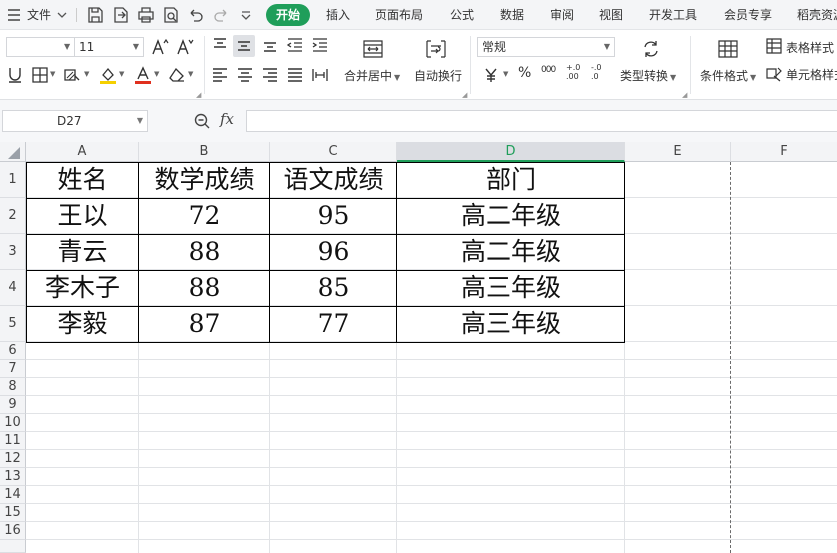  What do you see at coordinates (121, 74) in the screenshot?
I see `fill-color-dropdown-icon: ▼` at bounding box center [121, 74].